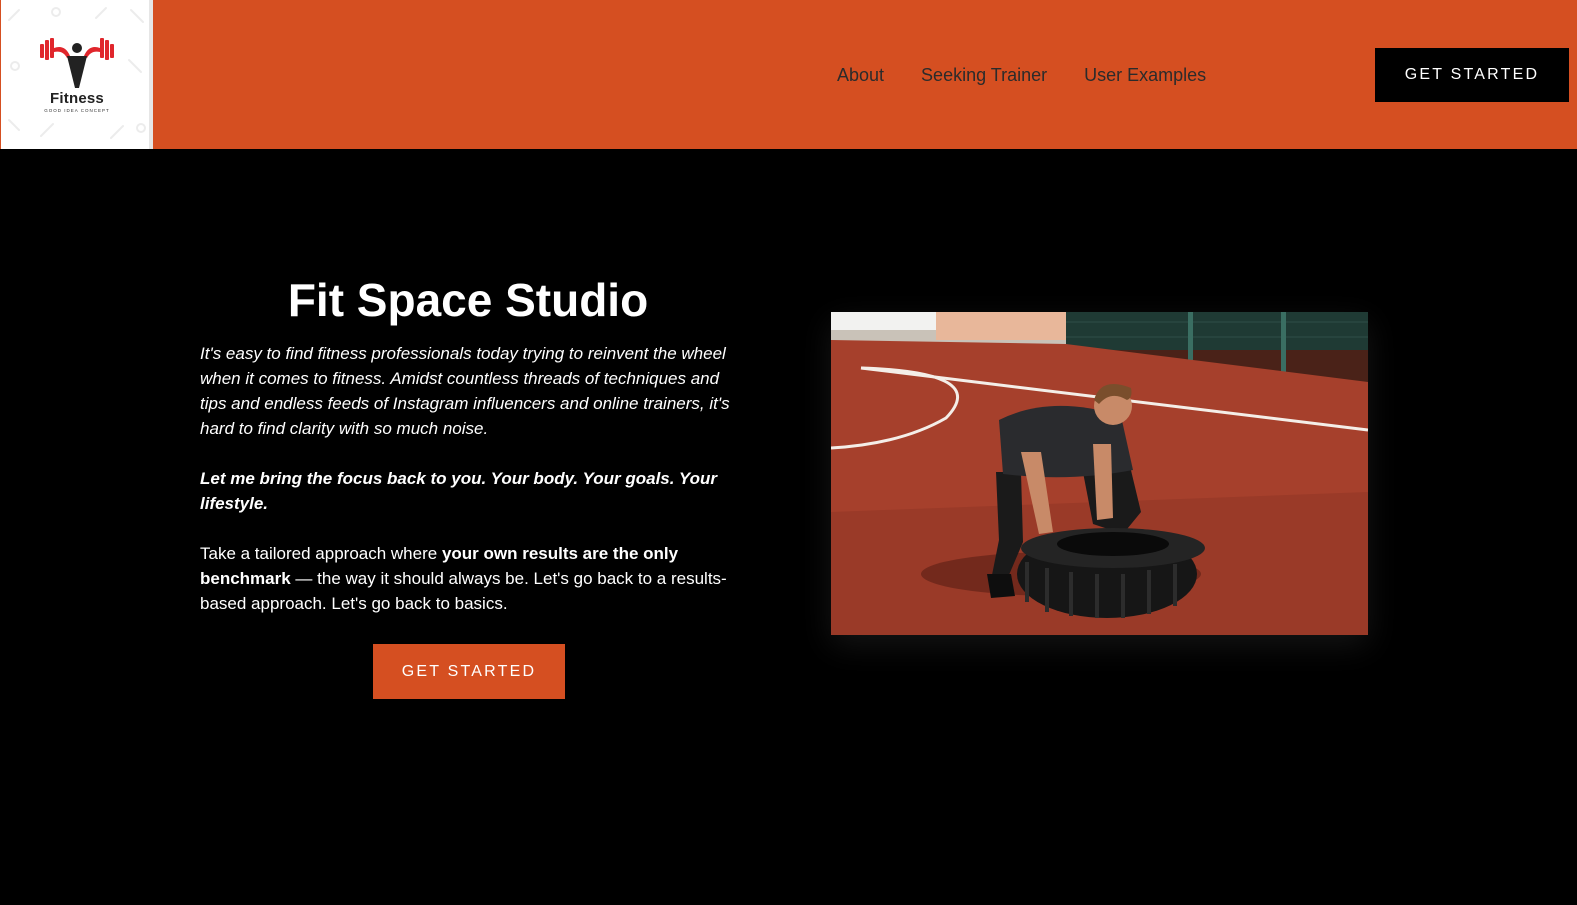 This screenshot has width=1577, height=905. What do you see at coordinates (1472, 75) in the screenshot?
I see `header-get-started-button: GET STARTED` at bounding box center [1472, 75].